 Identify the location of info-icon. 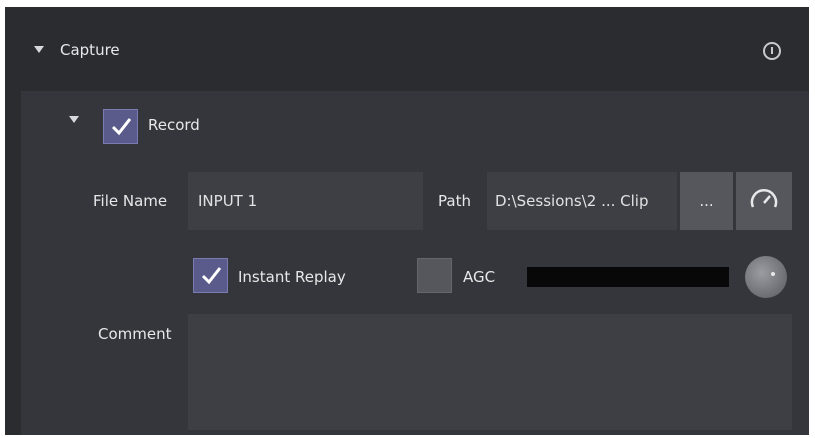
(772, 51).